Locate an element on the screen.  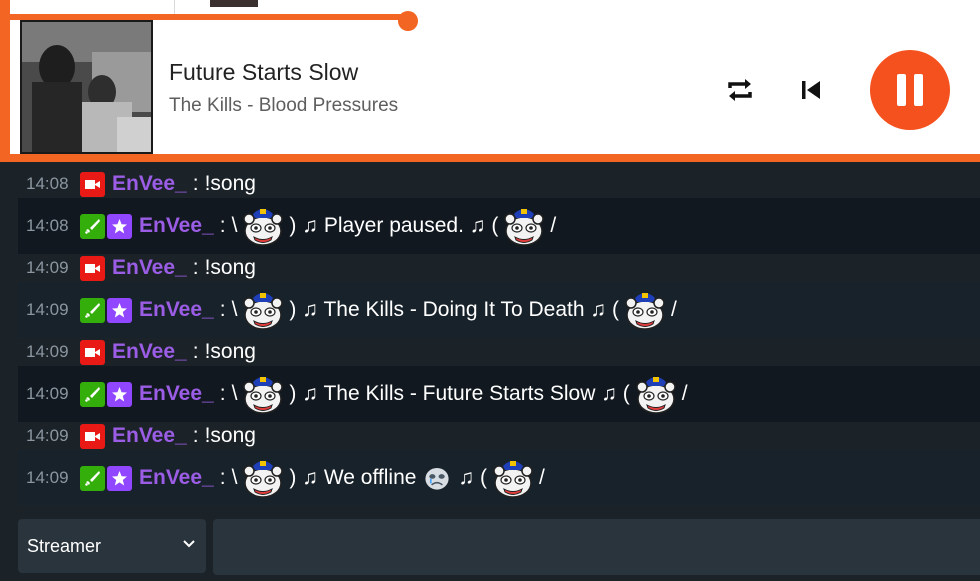
chat-message-input is located at coordinates (596, 547).